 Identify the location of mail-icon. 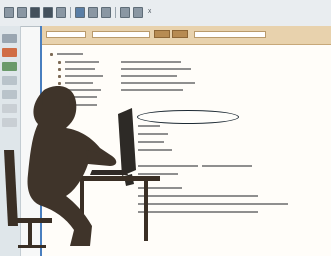
(125, 12).